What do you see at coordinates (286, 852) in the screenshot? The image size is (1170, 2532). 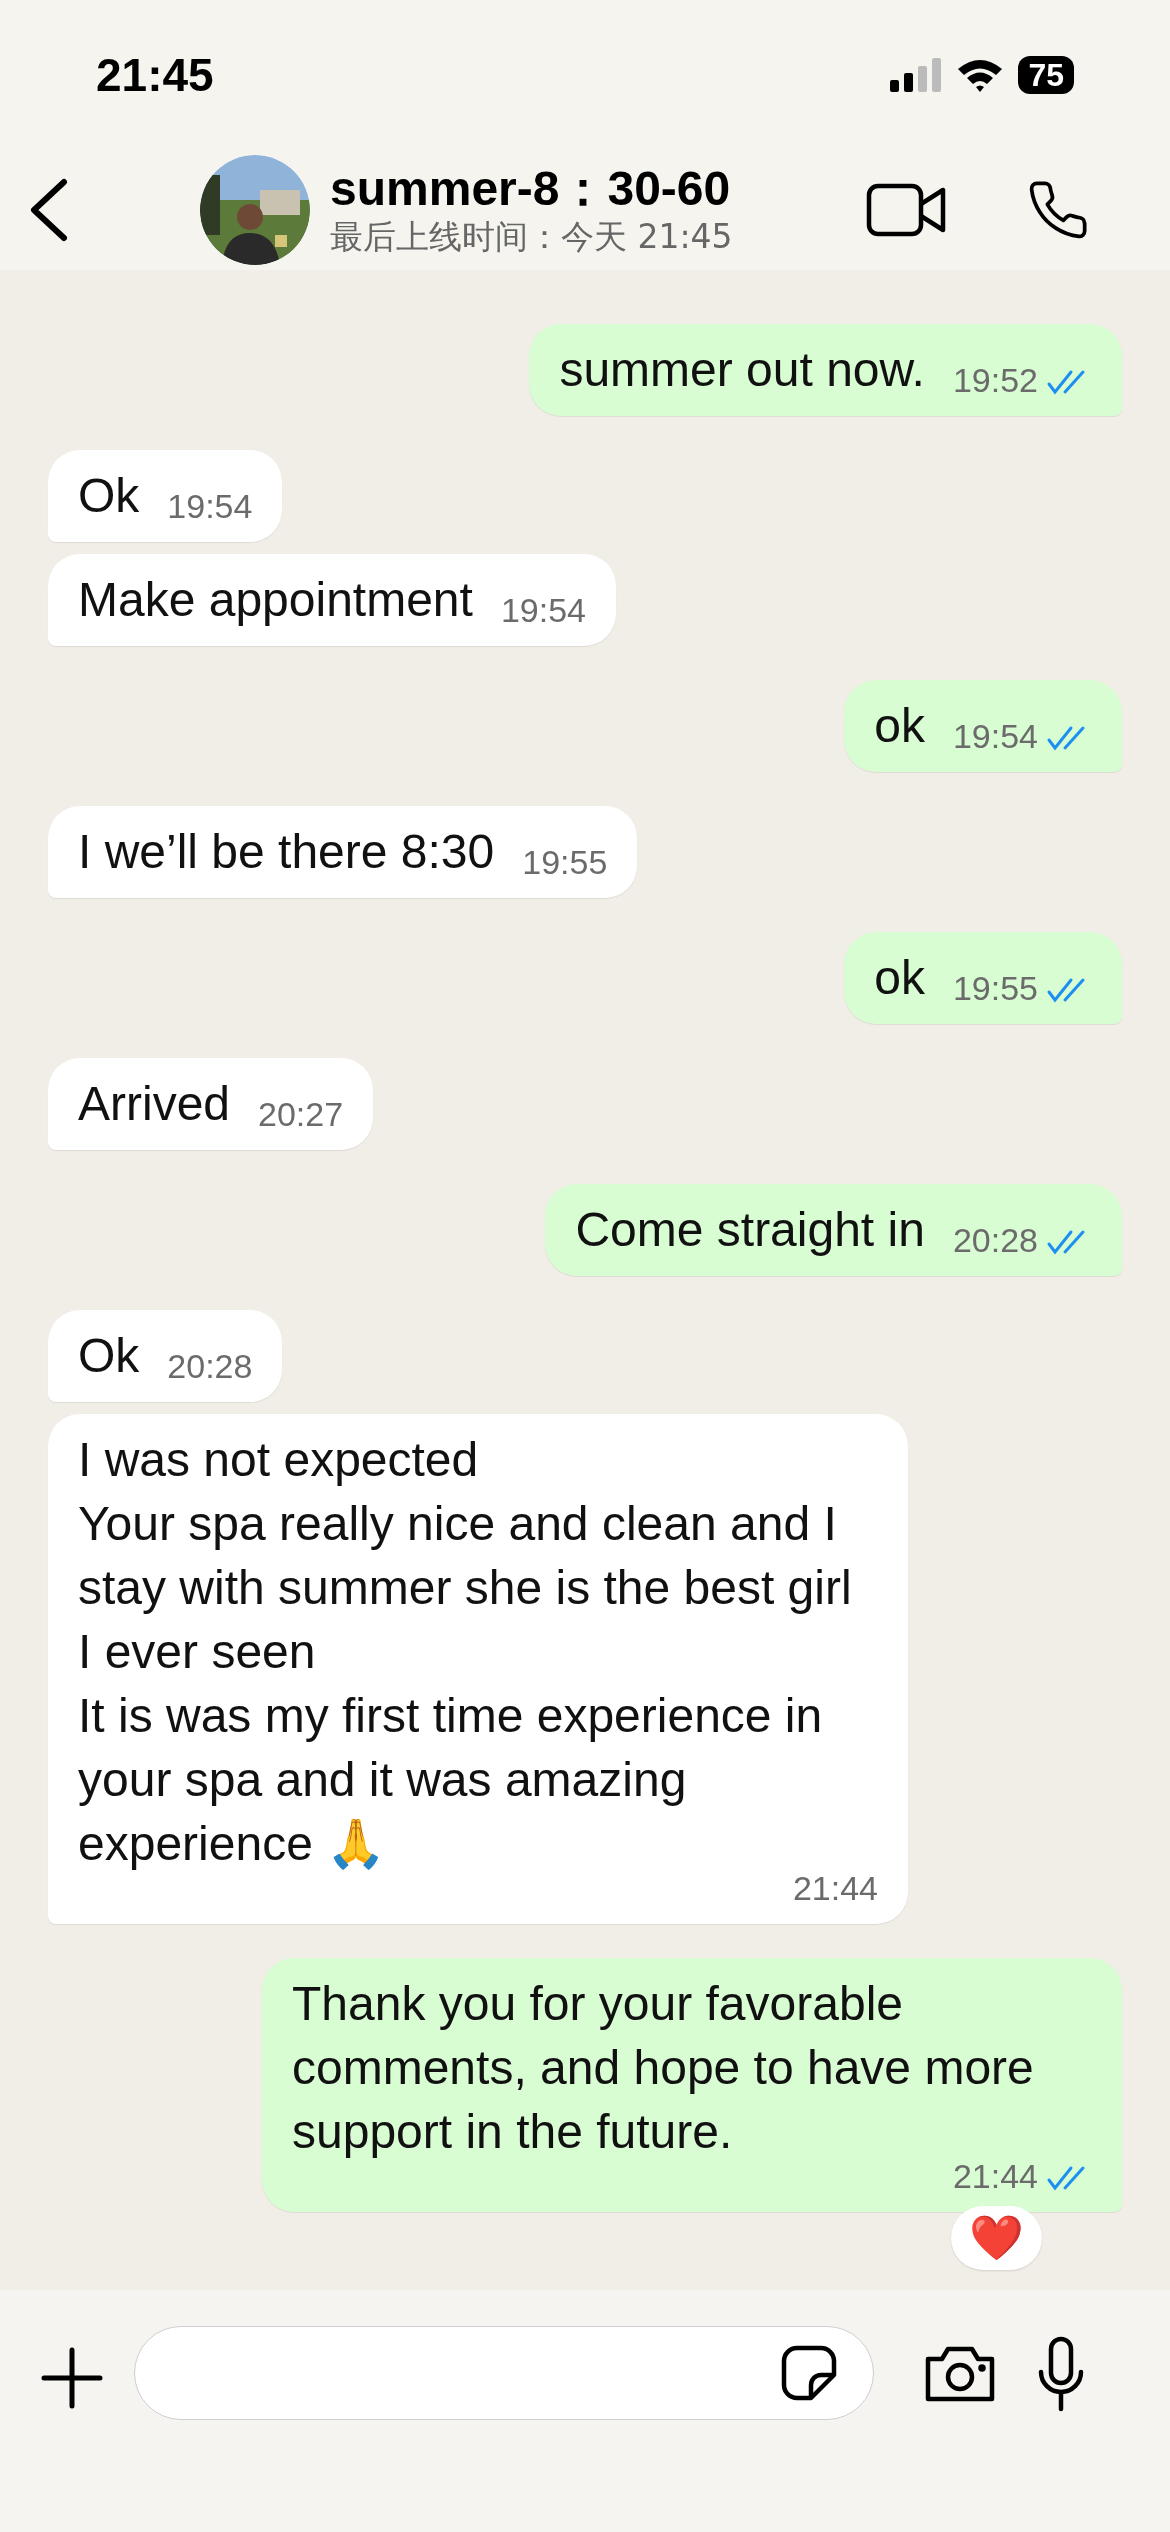 I see `message-text: I we’ll be there 8:30` at bounding box center [286, 852].